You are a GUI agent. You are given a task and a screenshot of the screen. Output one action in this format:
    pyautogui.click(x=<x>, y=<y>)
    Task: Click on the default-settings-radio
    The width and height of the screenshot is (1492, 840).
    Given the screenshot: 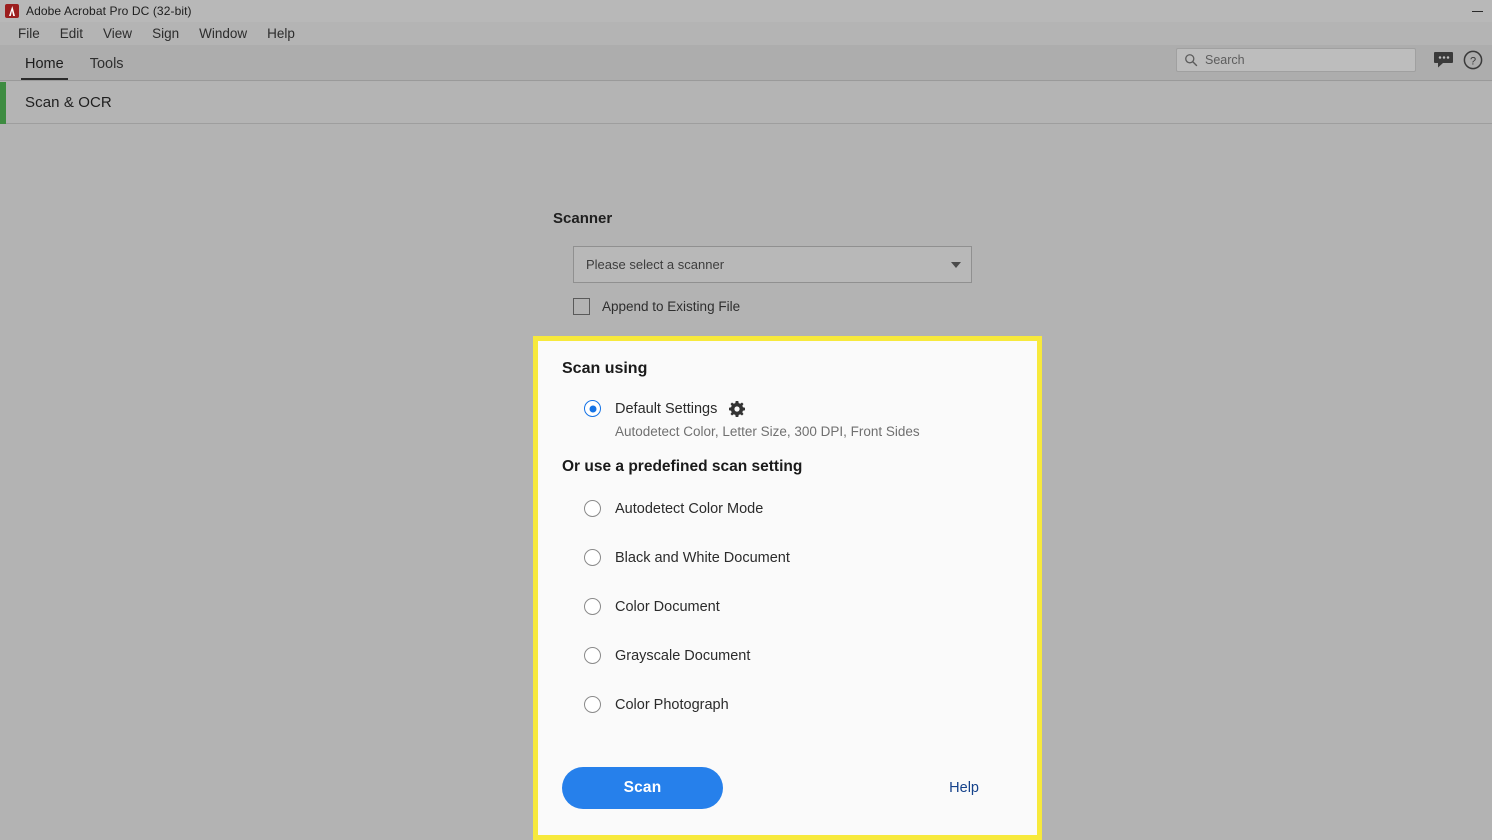 What is the action you would take?
    pyautogui.click(x=592, y=408)
    